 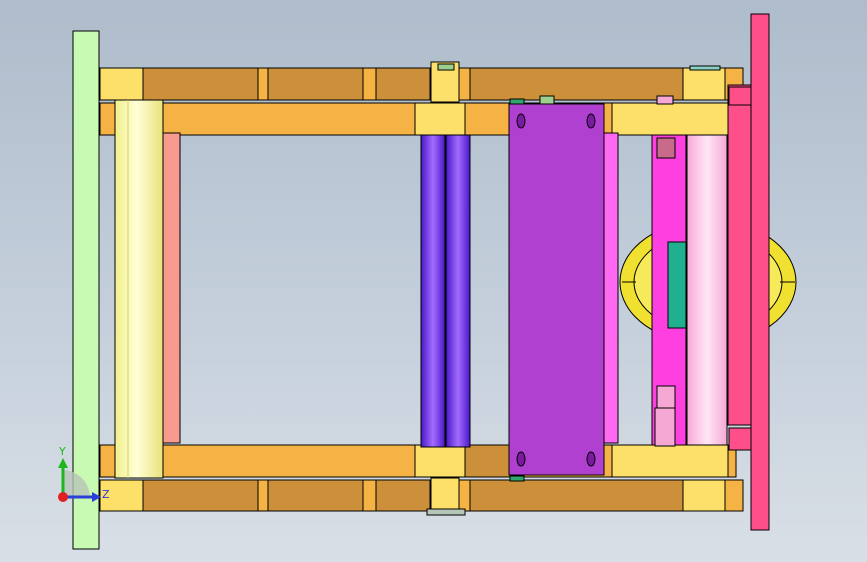 What do you see at coordinates (669, 271) in the screenshot?
I see `magenta-plate` at bounding box center [669, 271].